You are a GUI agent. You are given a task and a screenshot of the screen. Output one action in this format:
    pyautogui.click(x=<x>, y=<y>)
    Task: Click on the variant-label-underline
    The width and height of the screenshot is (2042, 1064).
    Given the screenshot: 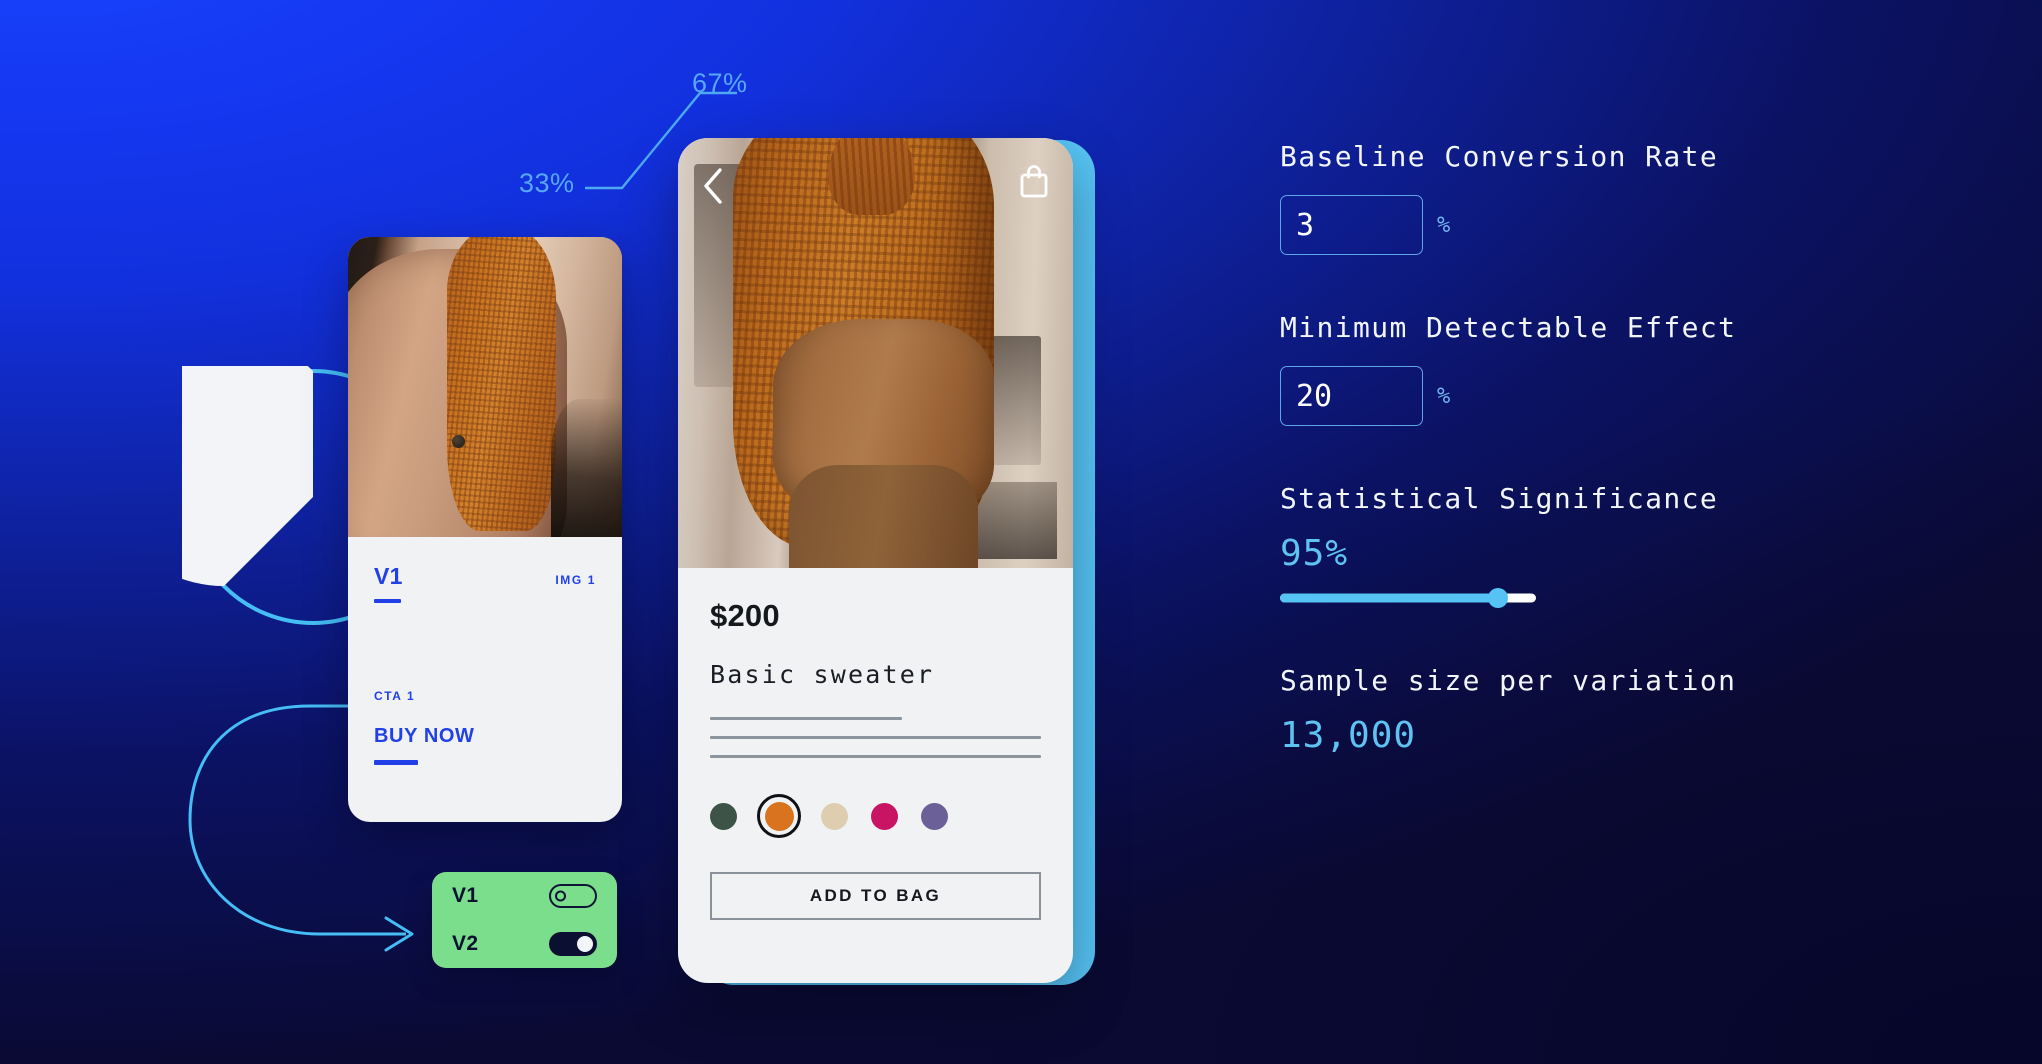 What is the action you would take?
    pyautogui.click(x=387, y=601)
    